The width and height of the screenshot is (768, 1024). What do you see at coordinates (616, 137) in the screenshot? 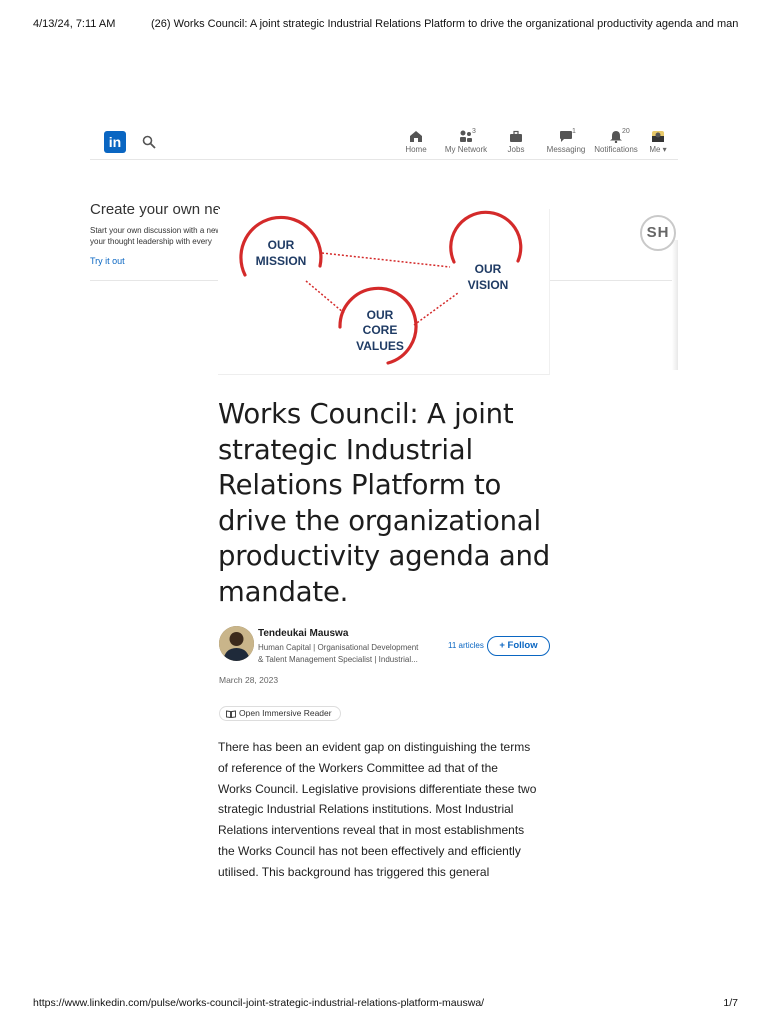
I see `bell-icon` at bounding box center [616, 137].